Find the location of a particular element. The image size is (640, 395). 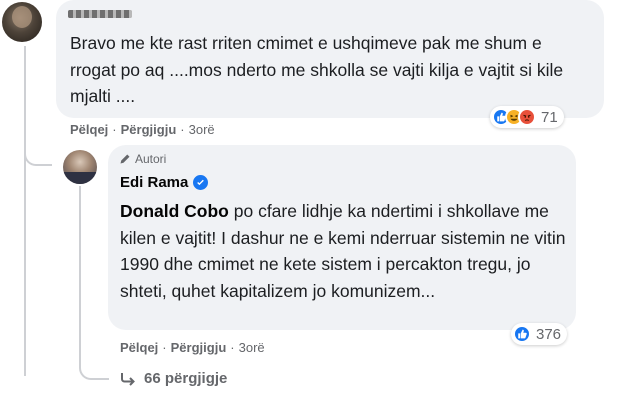

reply-actions: Pëlqej · Përgjigju · 3orë is located at coordinates (192, 347).